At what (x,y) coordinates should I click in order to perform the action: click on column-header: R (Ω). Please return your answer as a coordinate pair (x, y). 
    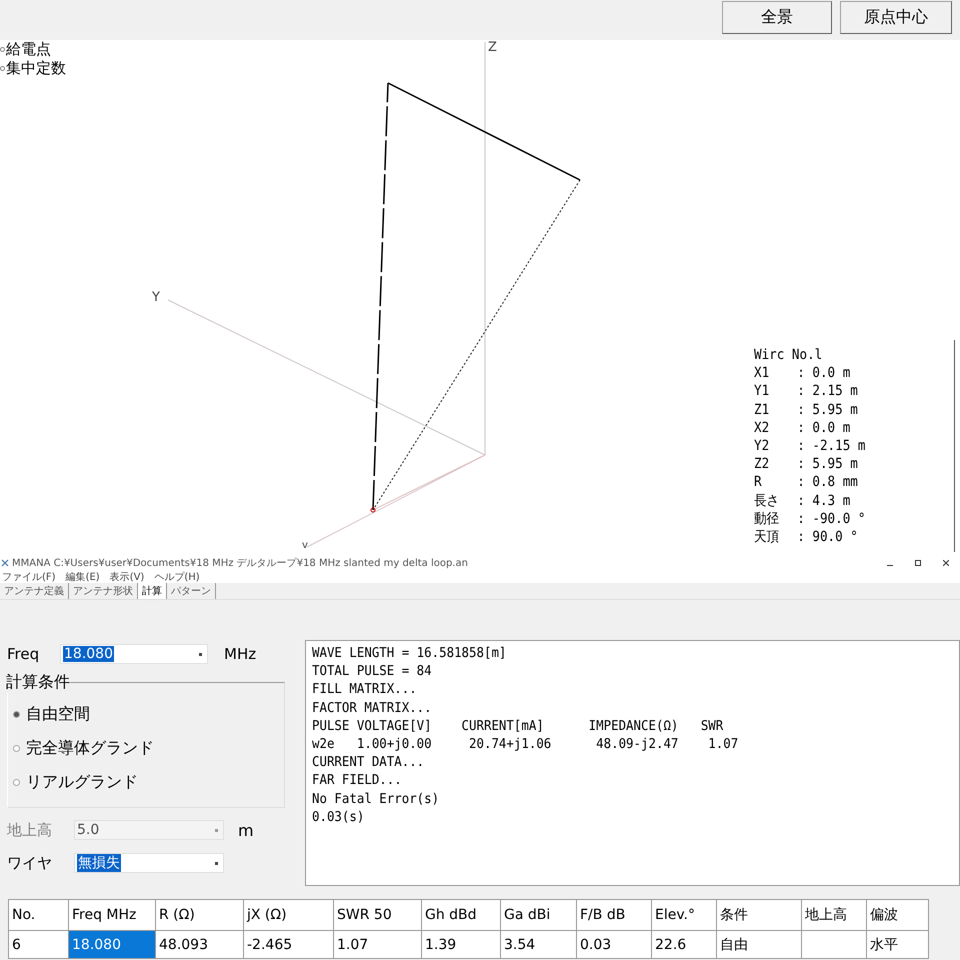
    Looking at the image, I should click on (200, 915).